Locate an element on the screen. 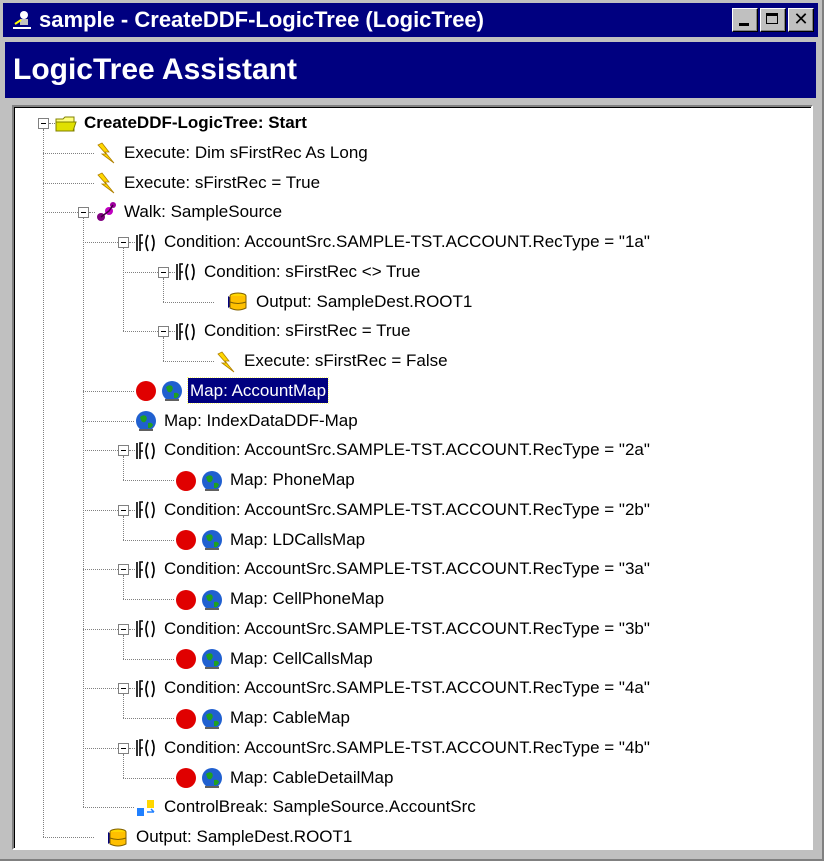 The width and height of the screenshot is (824, 861). database-icon is located at coordinates (118, 838).